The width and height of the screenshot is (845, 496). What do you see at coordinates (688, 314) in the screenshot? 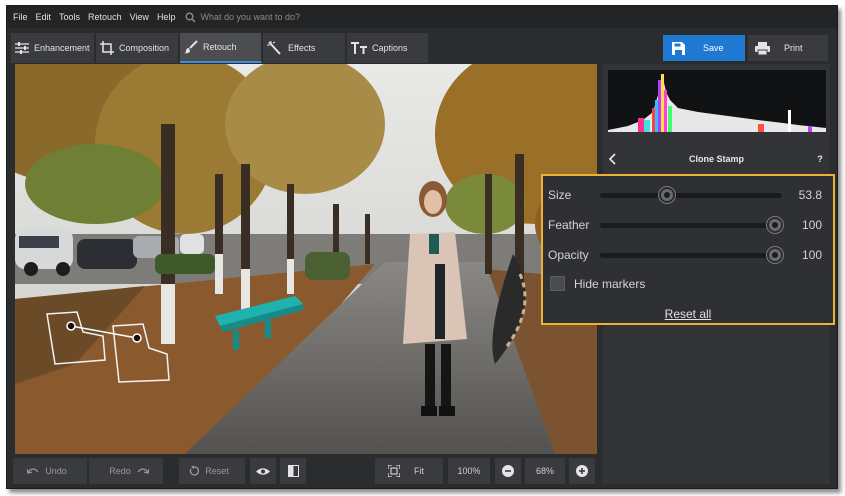
I see `reset-all-link: Reset all` at bounding box center [688, 314].